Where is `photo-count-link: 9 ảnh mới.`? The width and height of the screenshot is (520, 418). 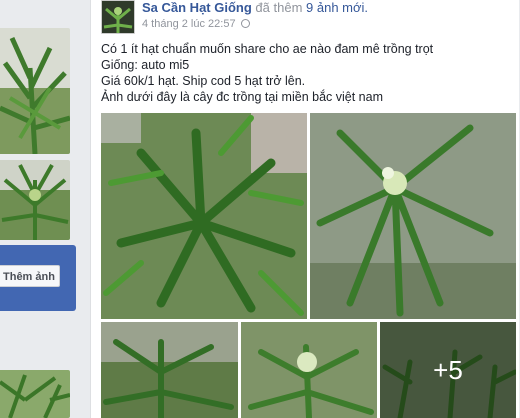
photo-count-link: 9 ảnh mới. is located at coordinates (337, 7).